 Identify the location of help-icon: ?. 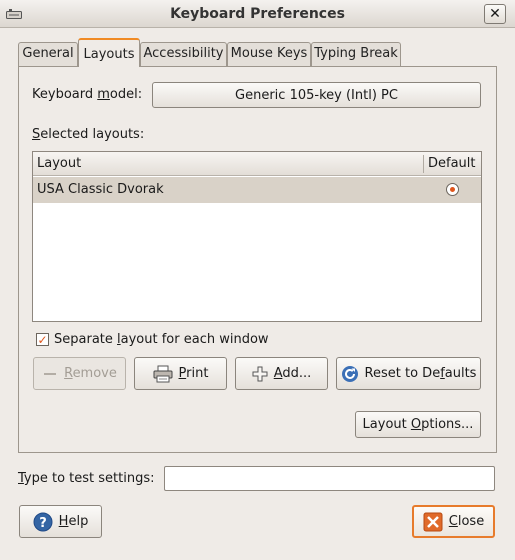
(43, 521).